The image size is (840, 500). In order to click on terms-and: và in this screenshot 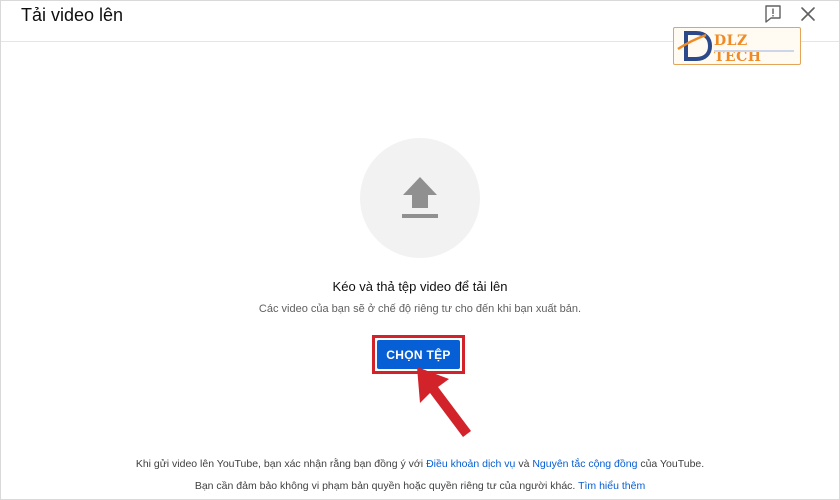, I will do `click(524, 464)`.